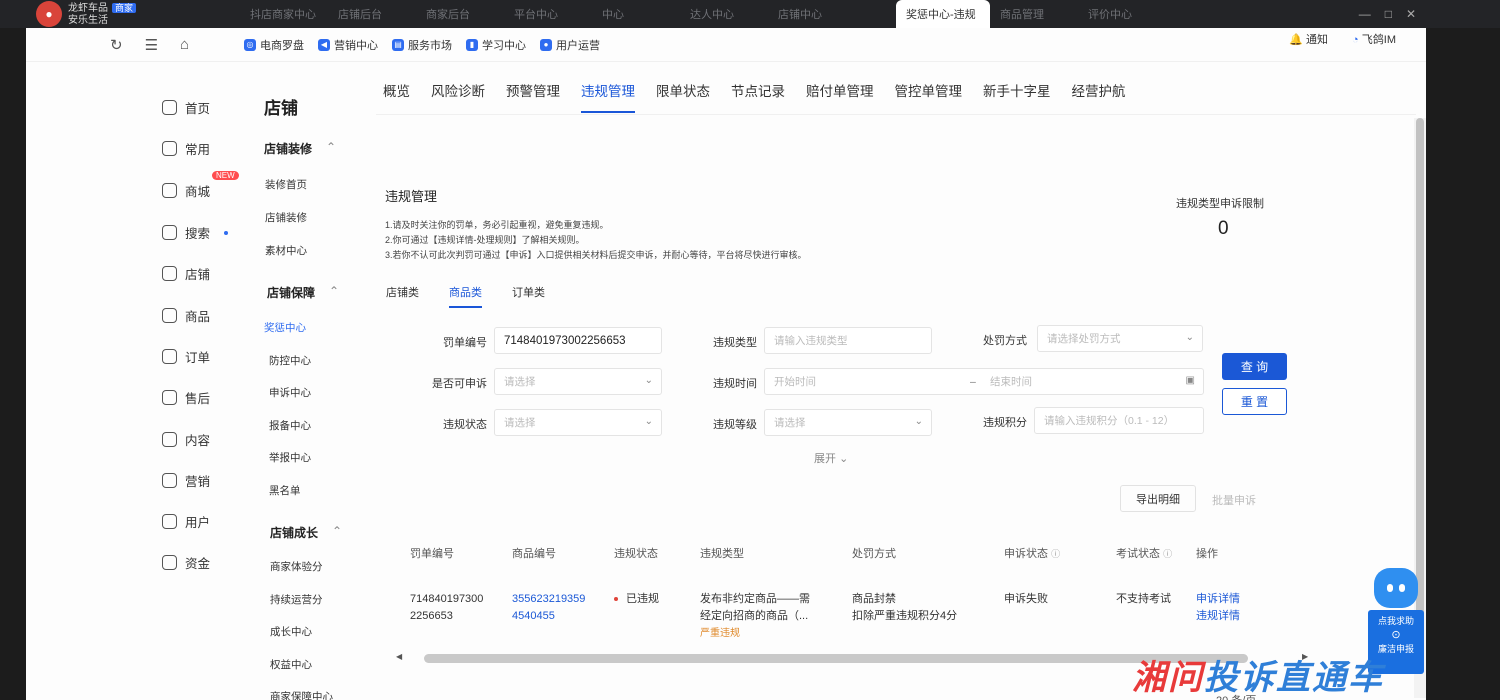 This screenshot has height=700, width=1500. I want to click on toolbar-service-market: ▤ 服务市场, so click(422, 45).